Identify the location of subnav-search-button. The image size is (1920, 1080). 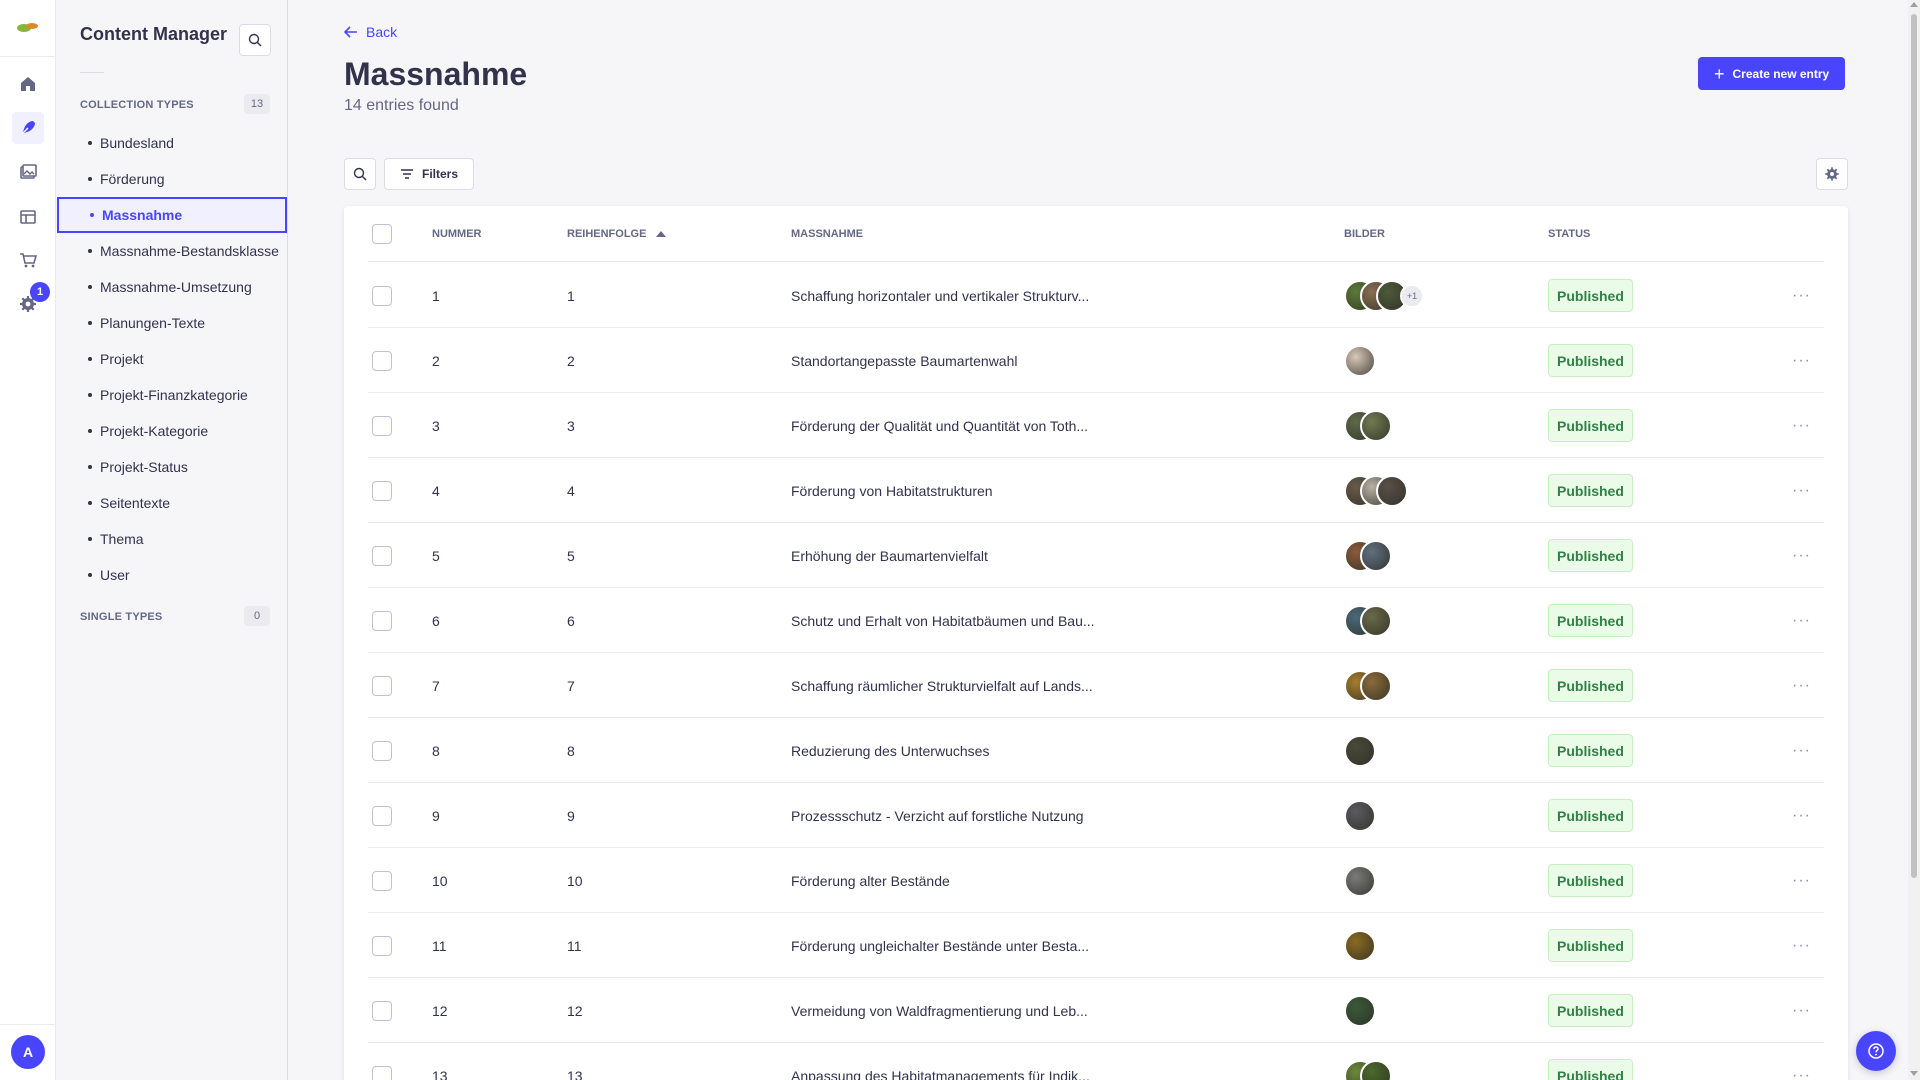
(255, 40).